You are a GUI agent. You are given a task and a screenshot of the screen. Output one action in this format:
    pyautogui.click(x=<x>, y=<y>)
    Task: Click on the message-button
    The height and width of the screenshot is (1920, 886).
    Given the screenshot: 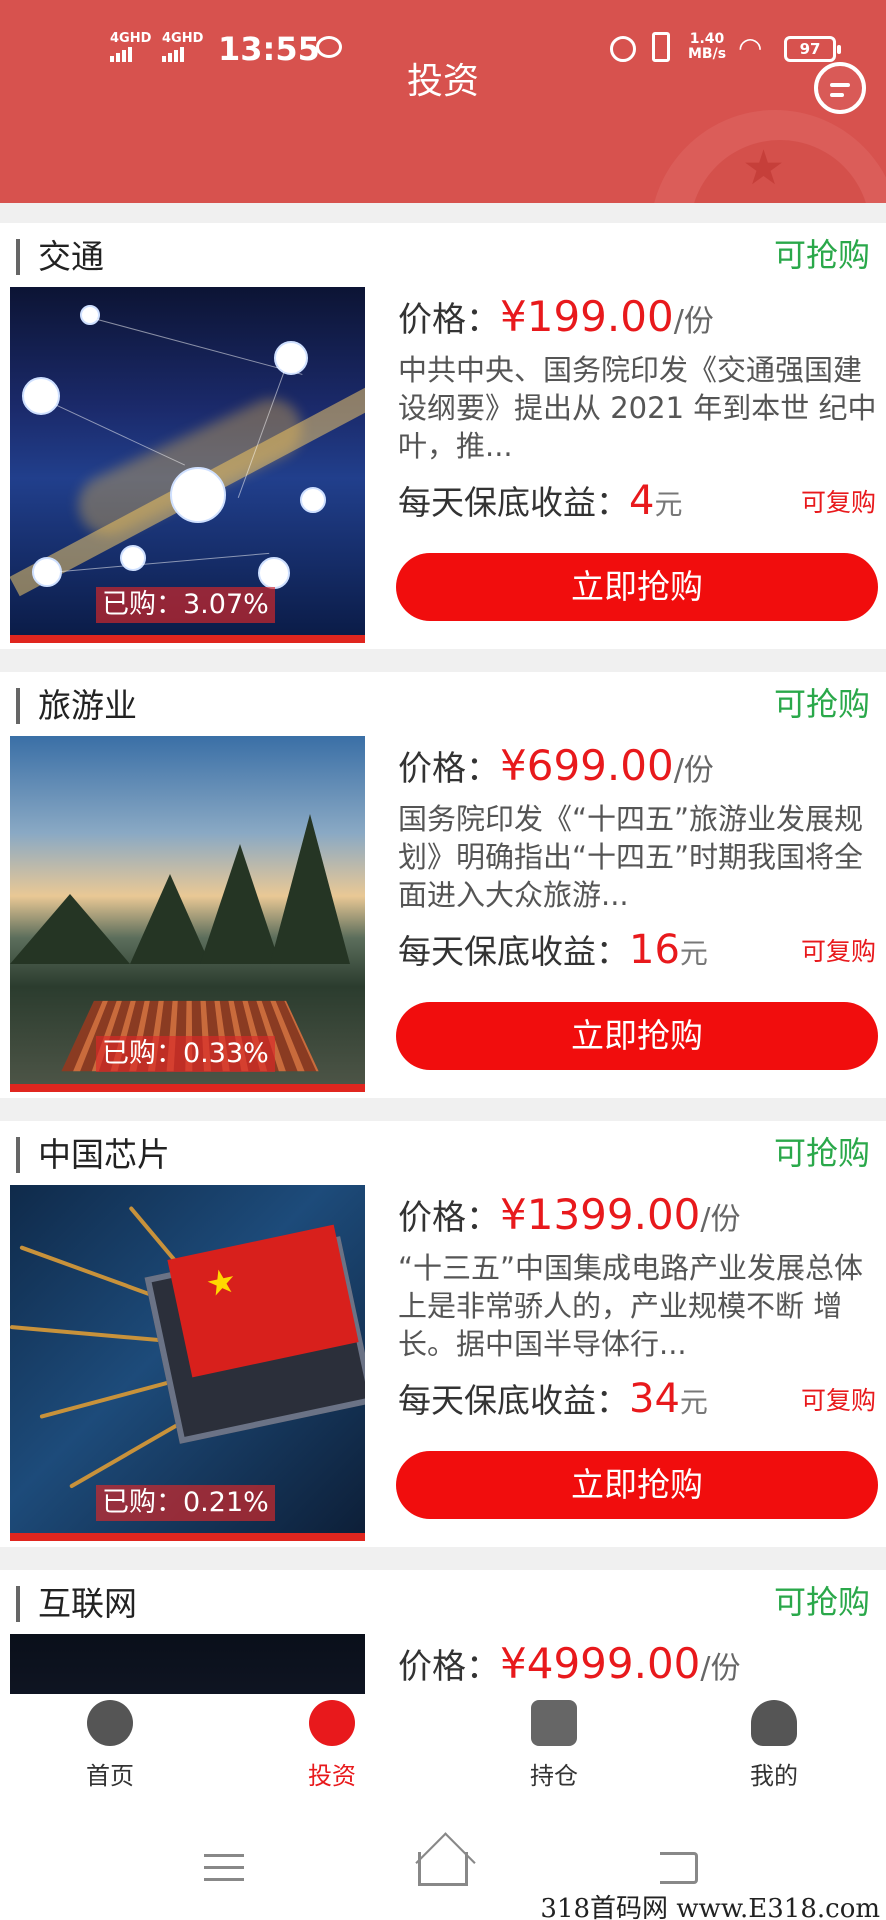 What is the action you would take?
    pyautogui.click(x=840, y=88)
    